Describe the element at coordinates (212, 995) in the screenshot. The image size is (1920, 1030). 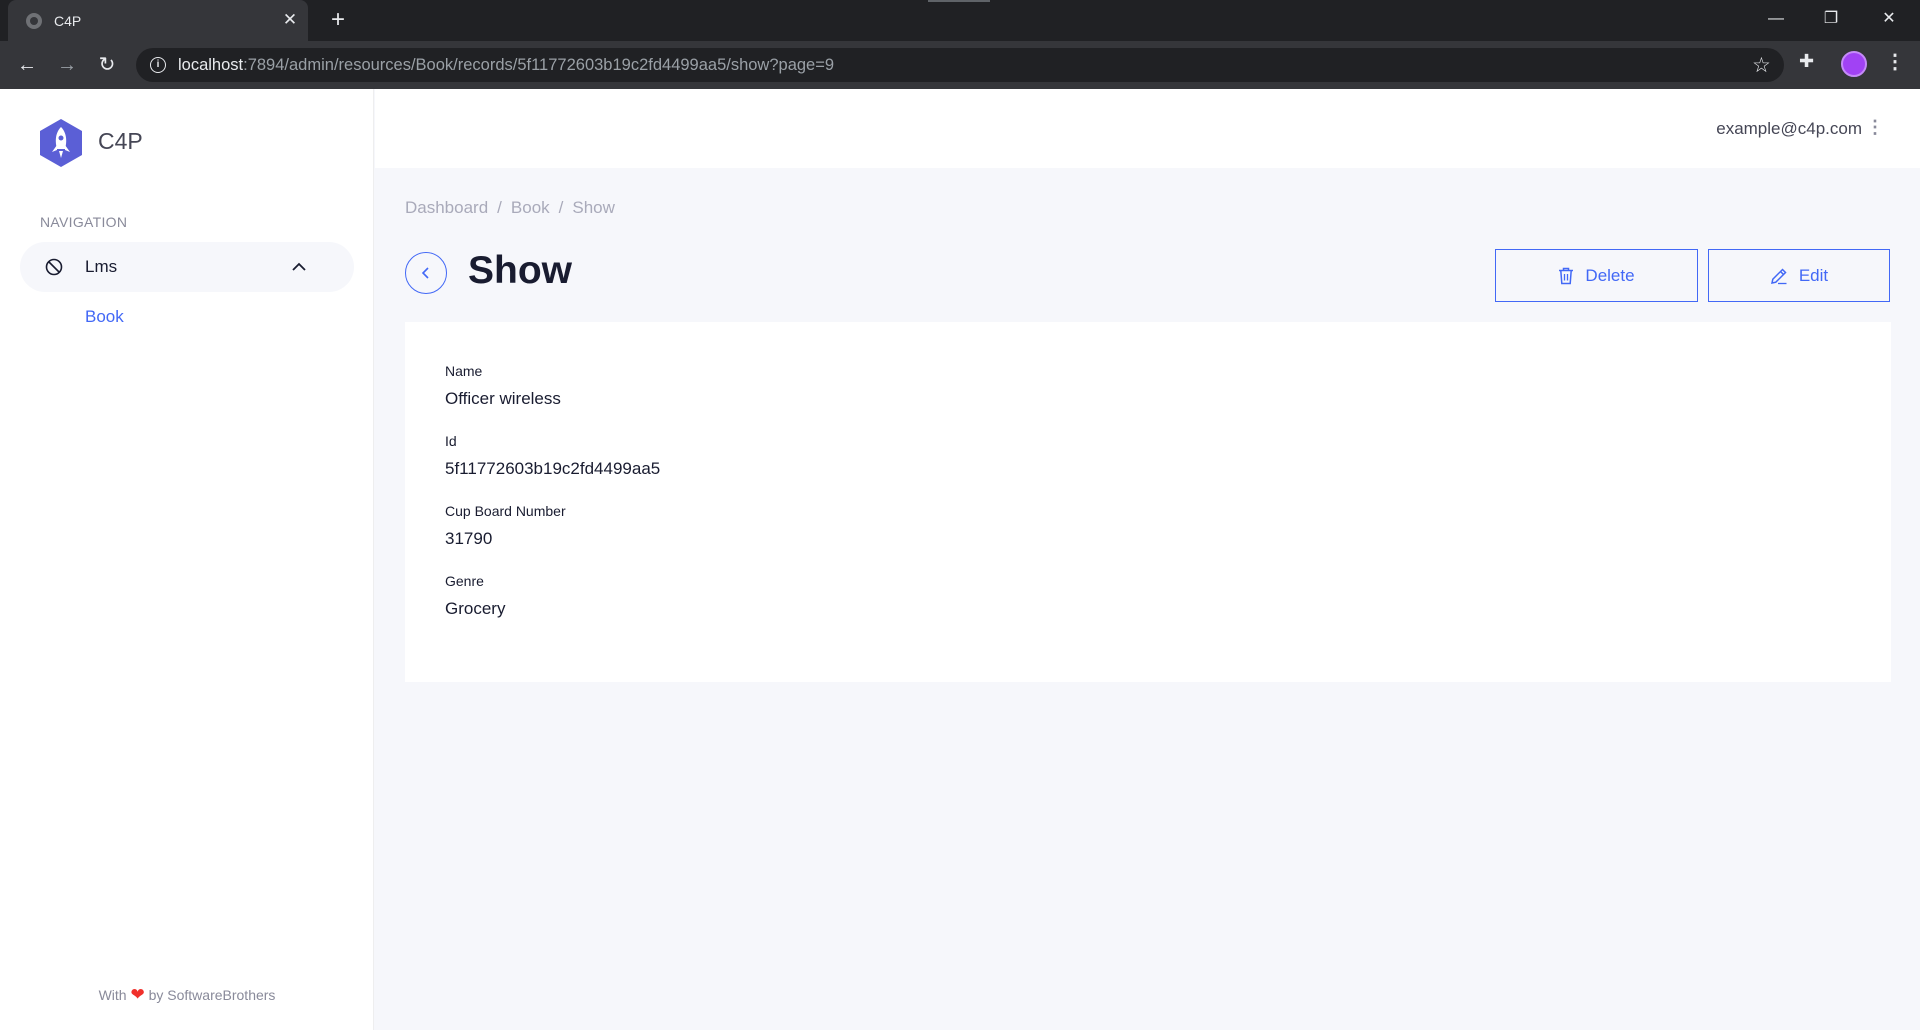
I see `footer-suffix: by SoftwareBrothers` at that location.